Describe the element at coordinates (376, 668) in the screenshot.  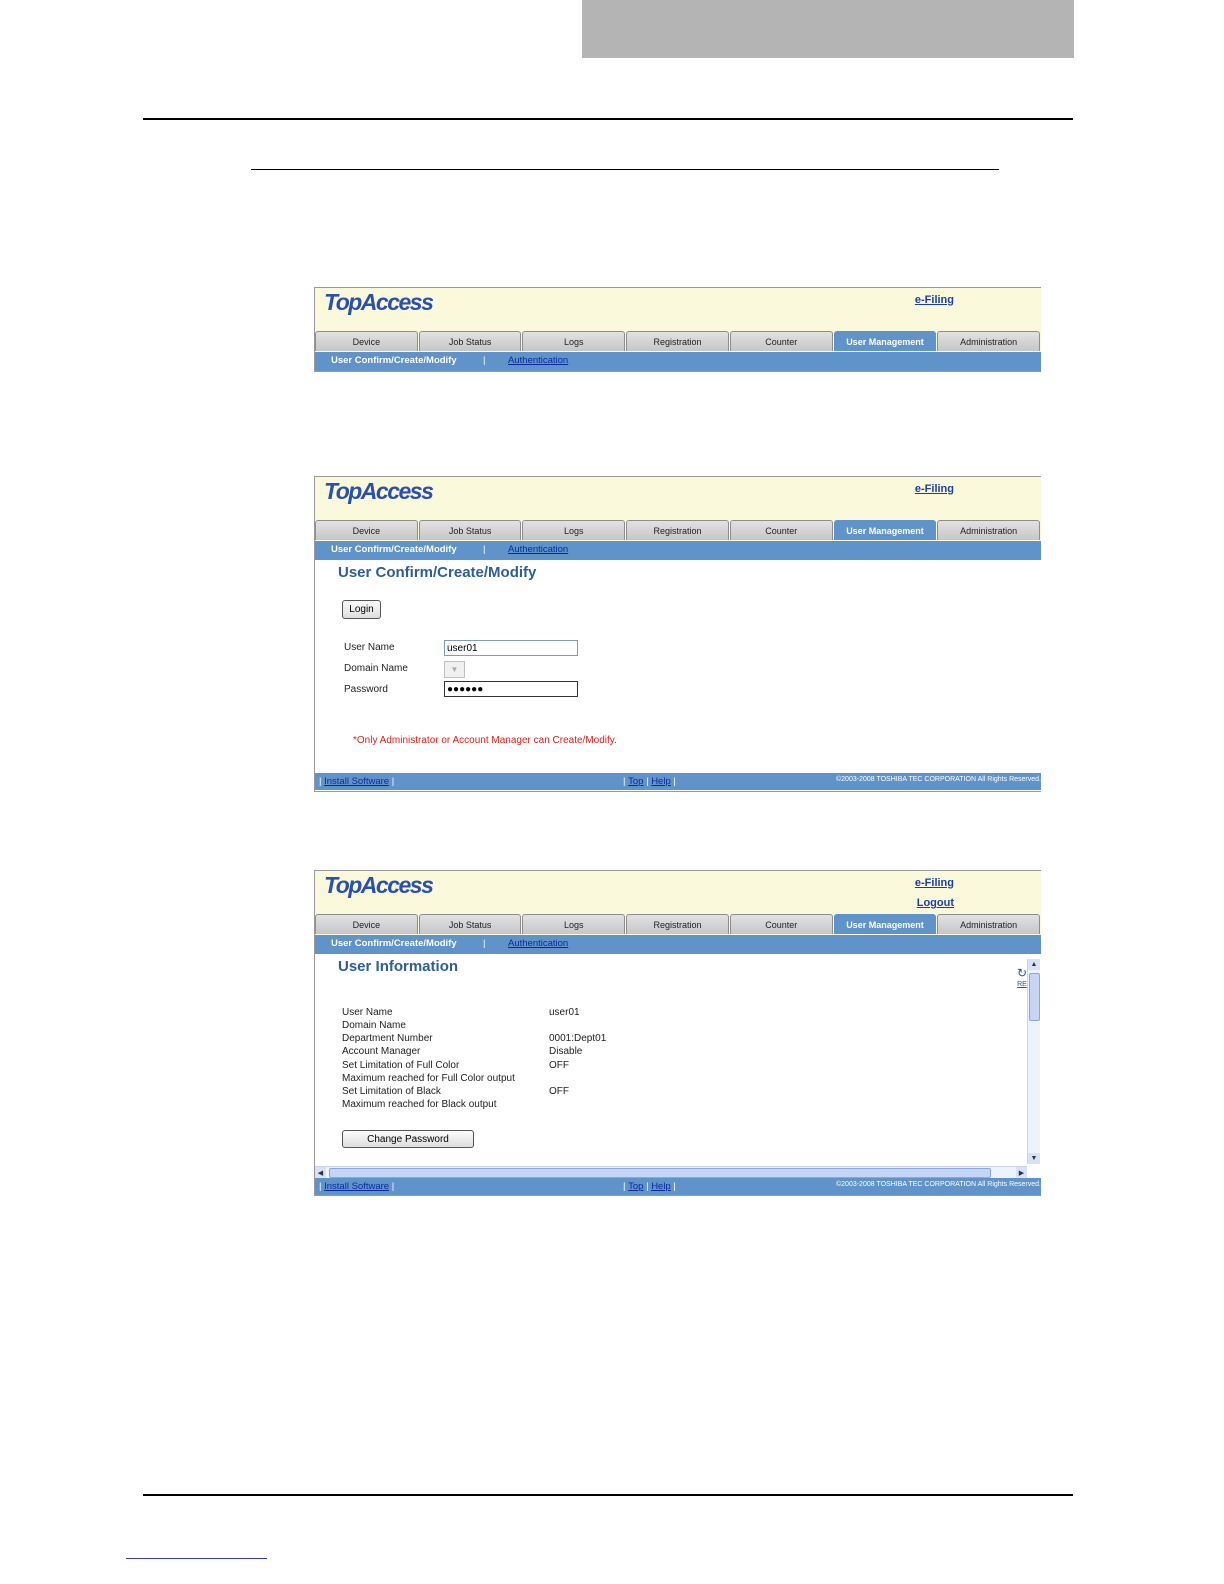
I see `domain-name-label: Domain Name` at that location.